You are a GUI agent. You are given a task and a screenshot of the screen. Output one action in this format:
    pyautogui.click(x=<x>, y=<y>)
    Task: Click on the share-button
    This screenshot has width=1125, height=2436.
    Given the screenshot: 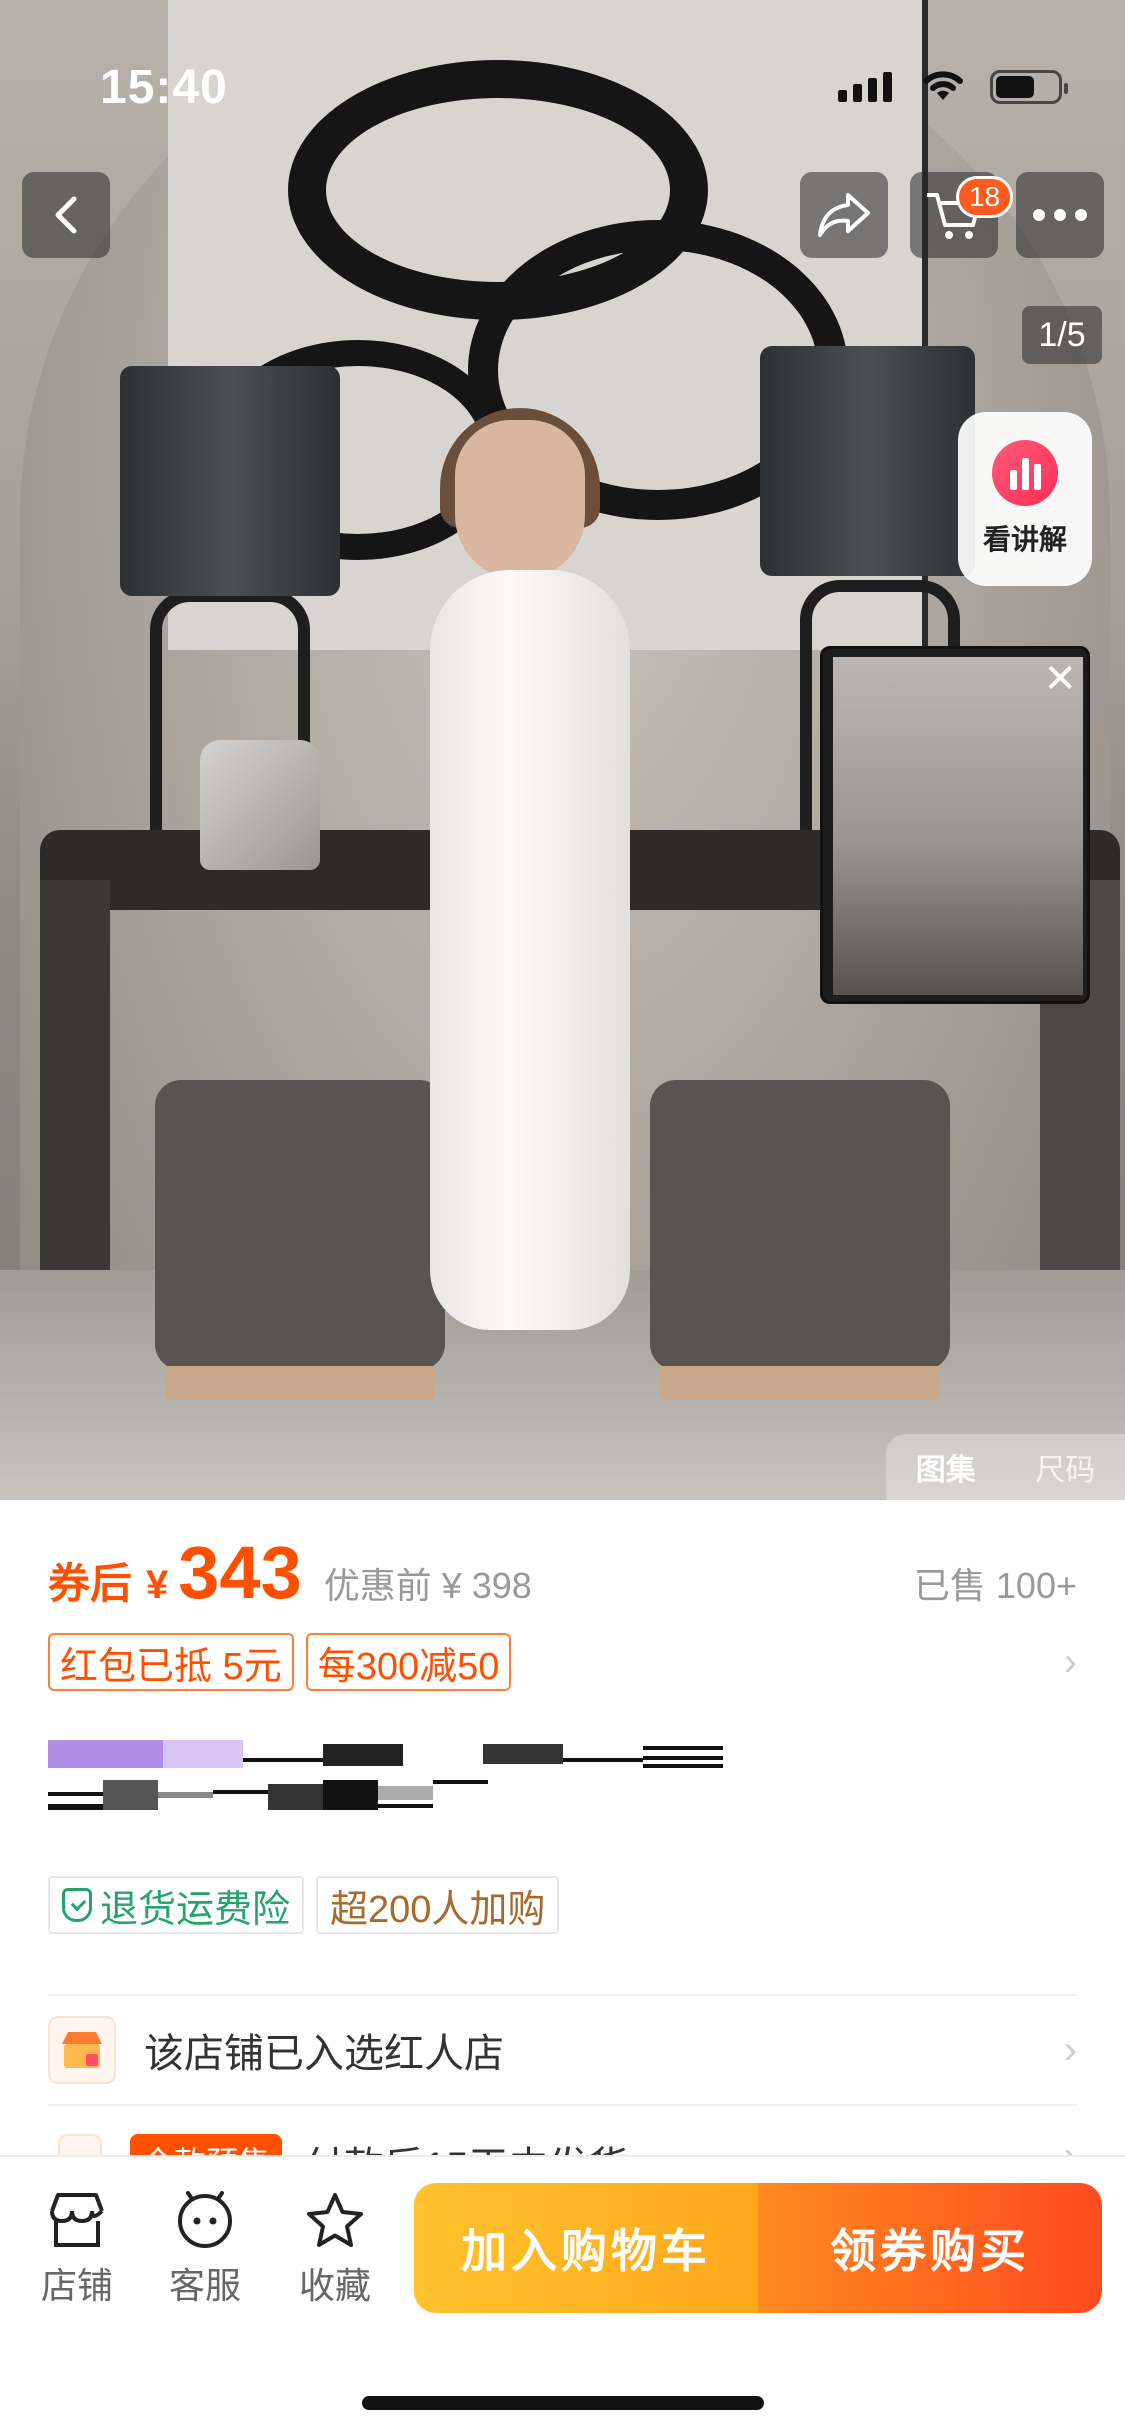 What is the action you would take?
    pyautogui.click(x=844, y=215)
    